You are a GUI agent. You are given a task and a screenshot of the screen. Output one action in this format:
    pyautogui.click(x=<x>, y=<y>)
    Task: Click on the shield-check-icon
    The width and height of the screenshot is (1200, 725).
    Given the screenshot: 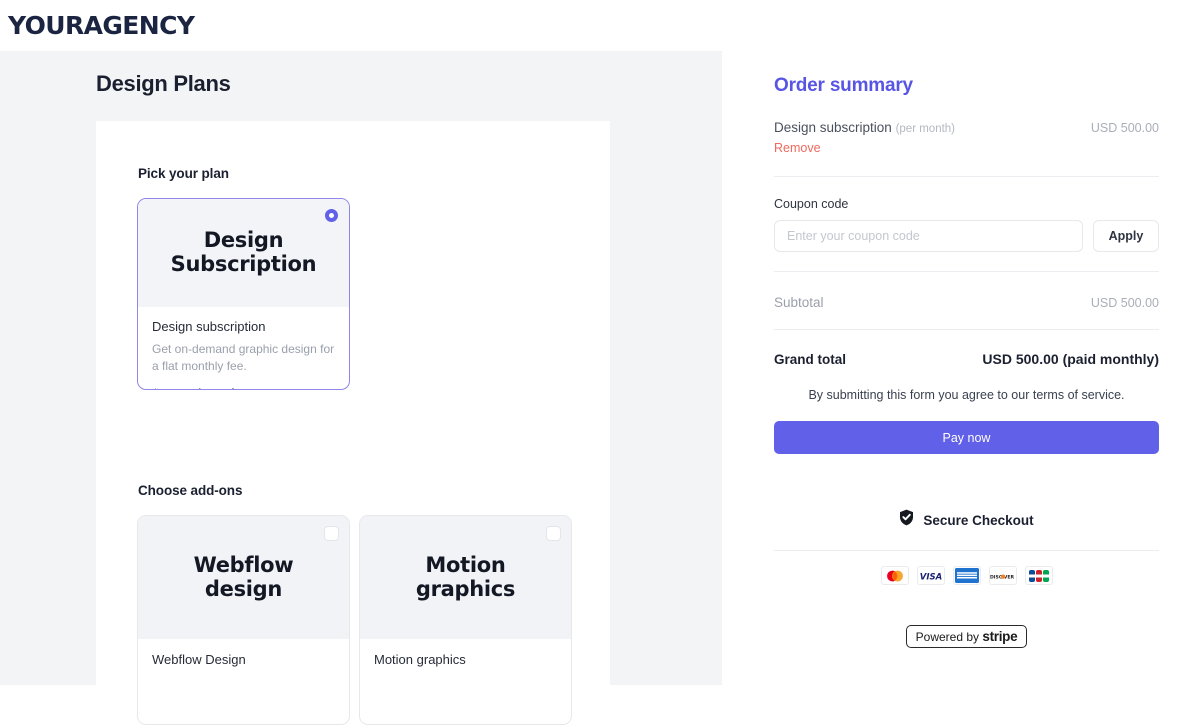 What is the action you would take?
    pyautogui.click(x=906, y=520)
    